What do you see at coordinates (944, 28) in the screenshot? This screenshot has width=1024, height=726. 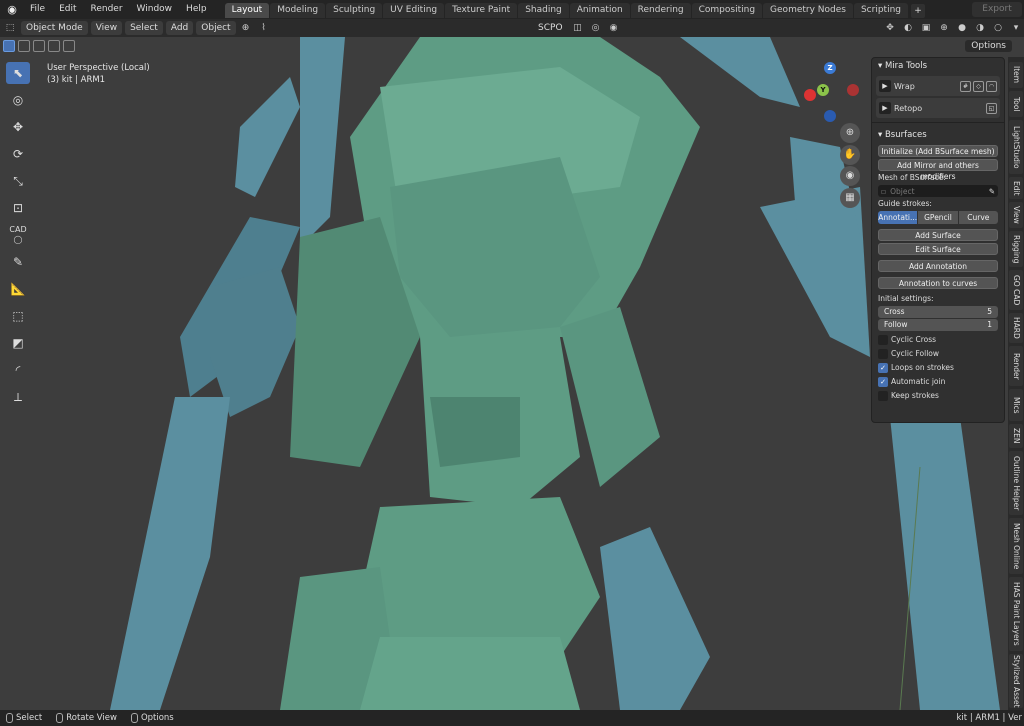 I see `wireframe-shading-icon: ⊕` at bounding box center [944, 28].